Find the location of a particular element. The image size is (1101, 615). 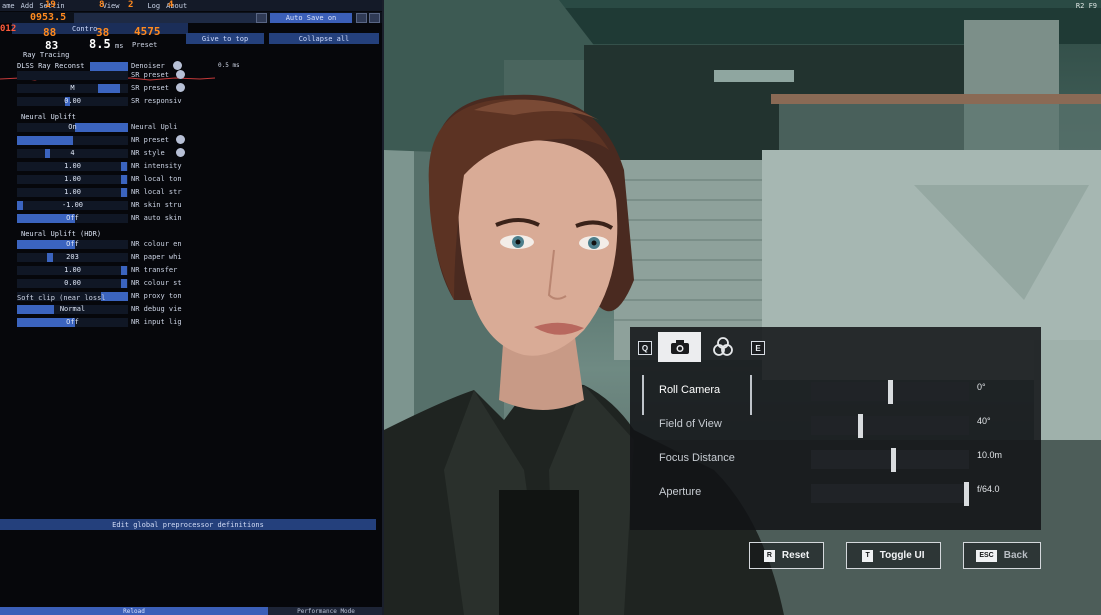

setting-row: Off NR auto skin is located at coordinates (191, 218).